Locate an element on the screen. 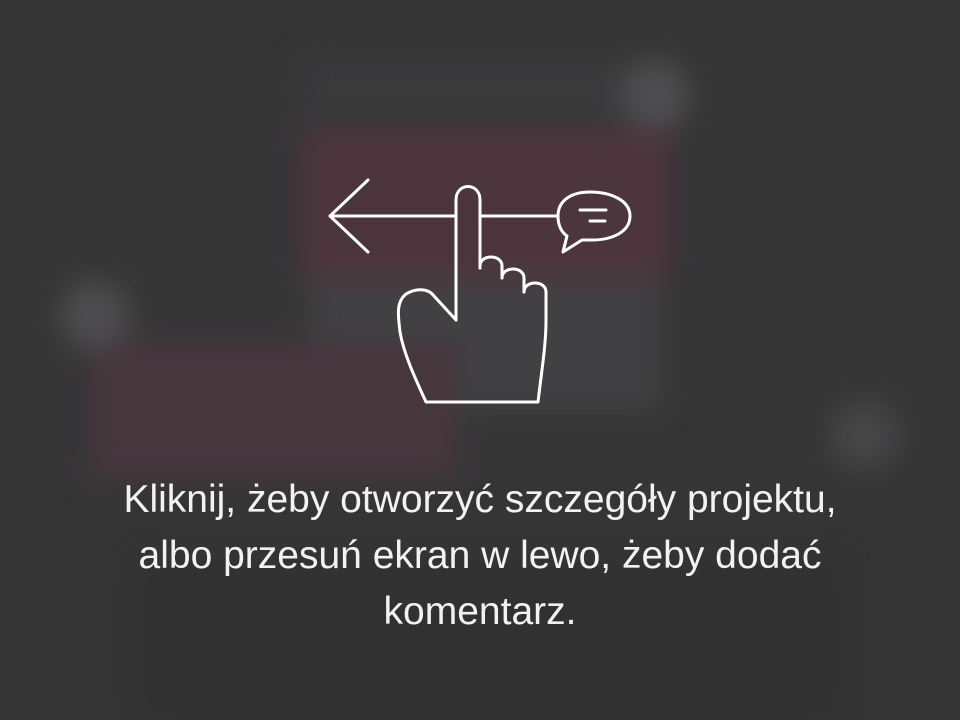 This screenshot has height=720, width=960. hand-icon is located at coordinates (472, 294).